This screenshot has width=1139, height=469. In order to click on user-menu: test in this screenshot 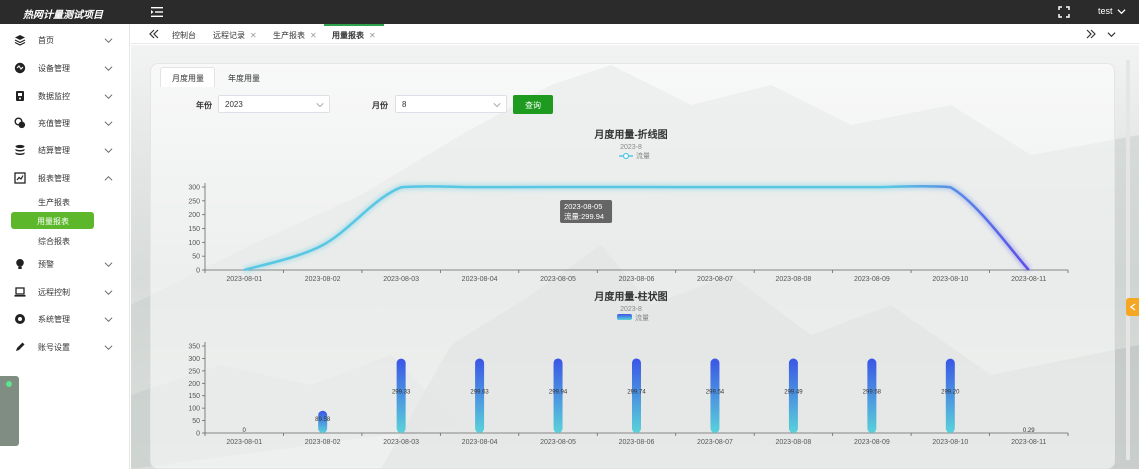, I will do `click(1112, 11)`.